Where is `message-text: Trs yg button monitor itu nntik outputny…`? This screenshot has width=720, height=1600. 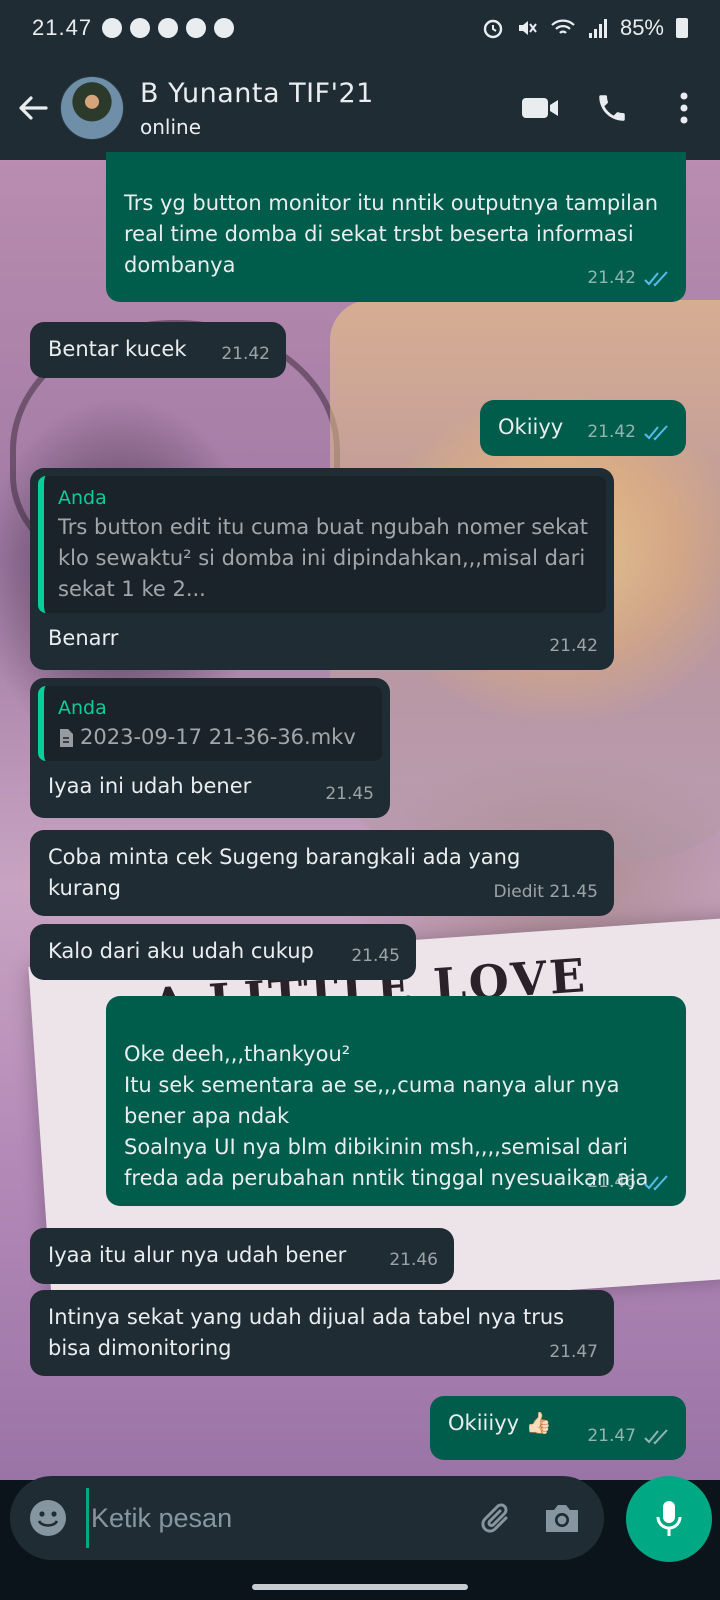
message-text: Trs yg button monitor itu nntik outputny… is located at coordinates (391, 234).